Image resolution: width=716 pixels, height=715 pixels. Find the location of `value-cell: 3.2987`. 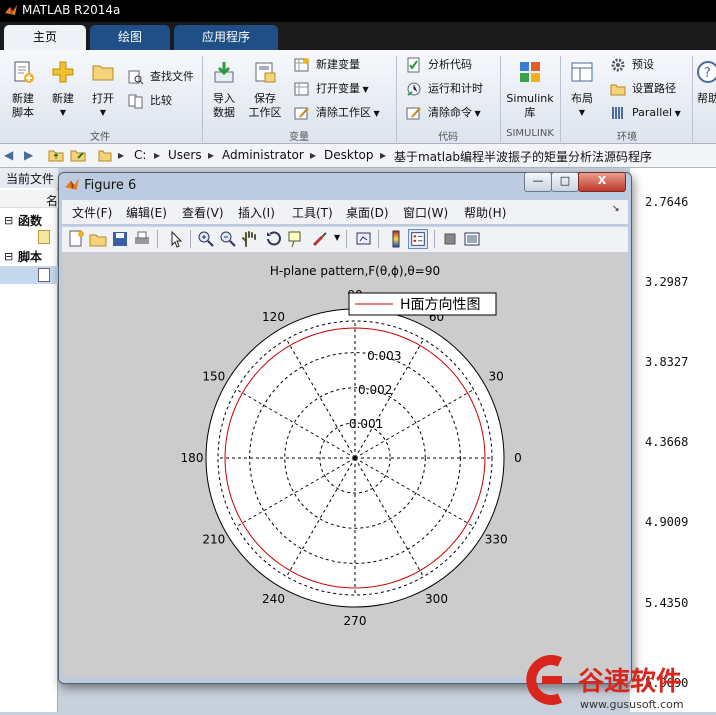

value-cell: 3.2987 is located at coordinates (667, 282).